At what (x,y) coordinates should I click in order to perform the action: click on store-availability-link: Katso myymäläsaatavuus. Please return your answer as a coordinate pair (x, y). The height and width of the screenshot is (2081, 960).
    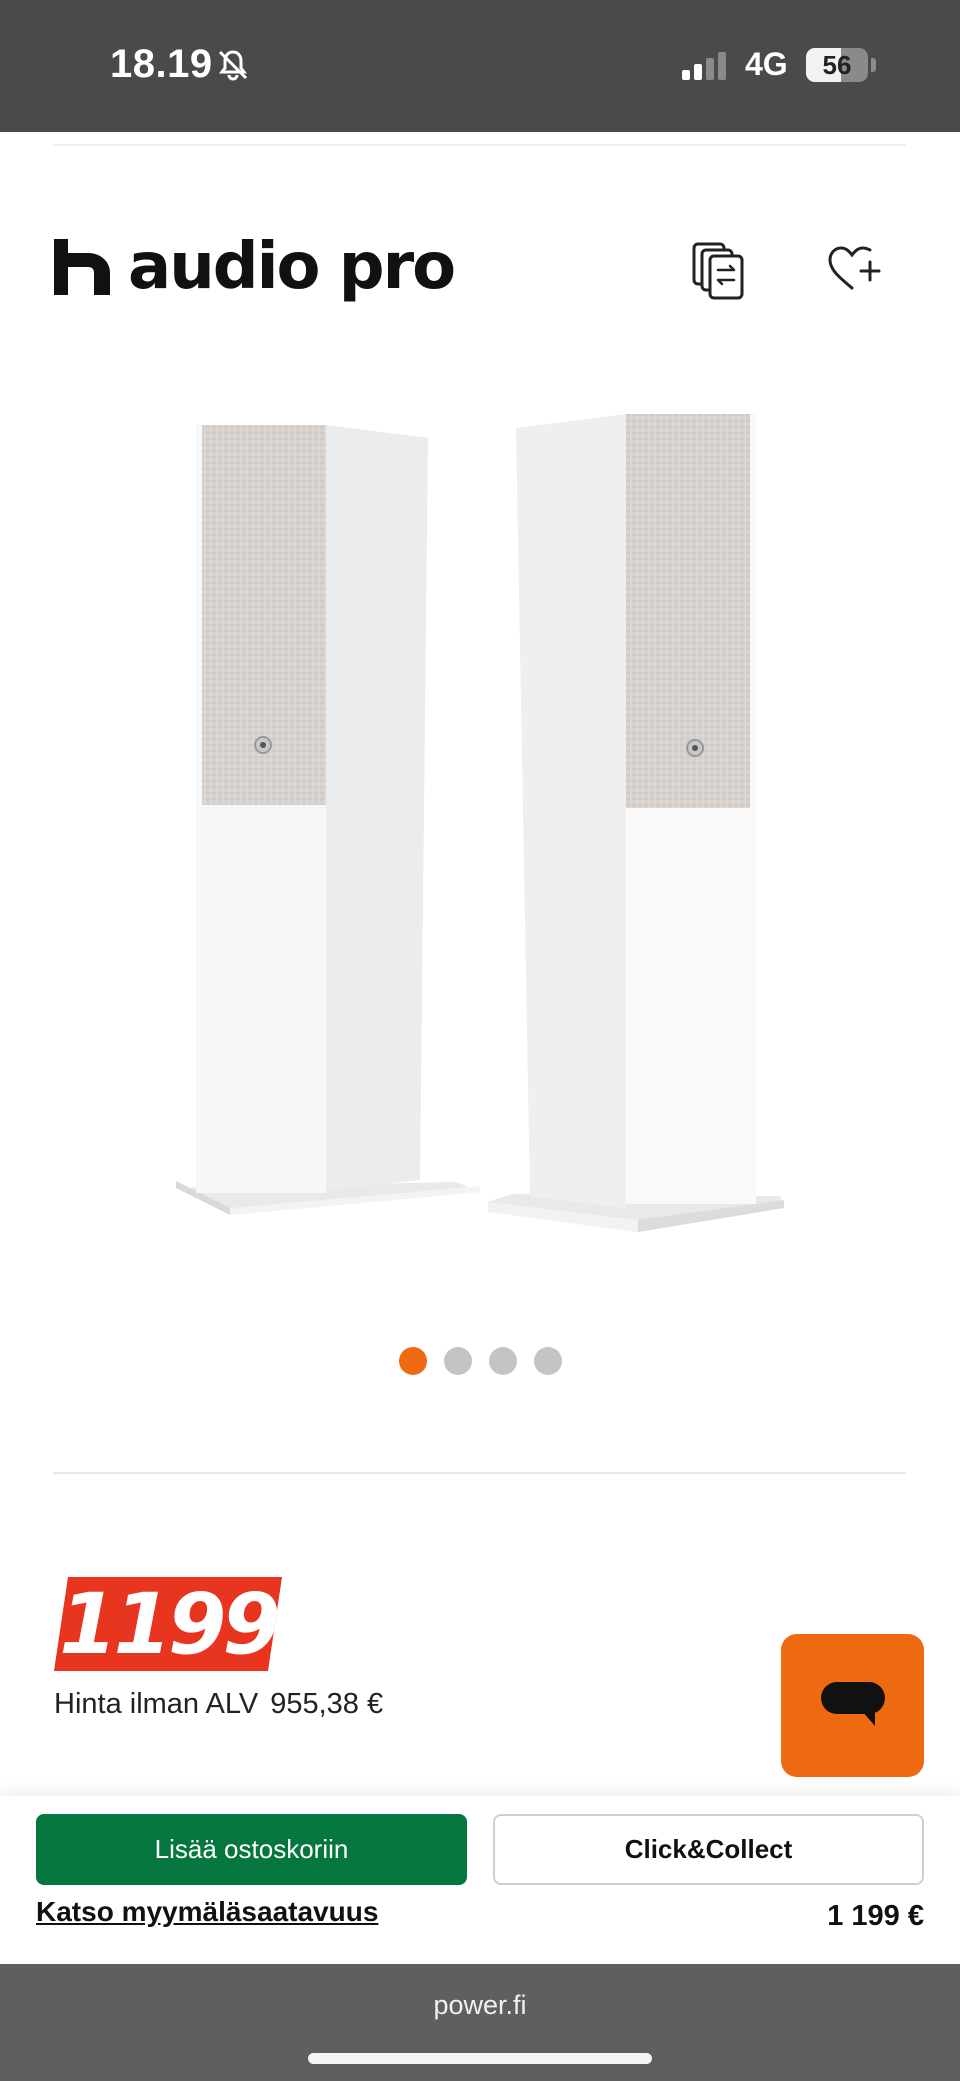
    Looking at the image, I should click on (207, 1912).